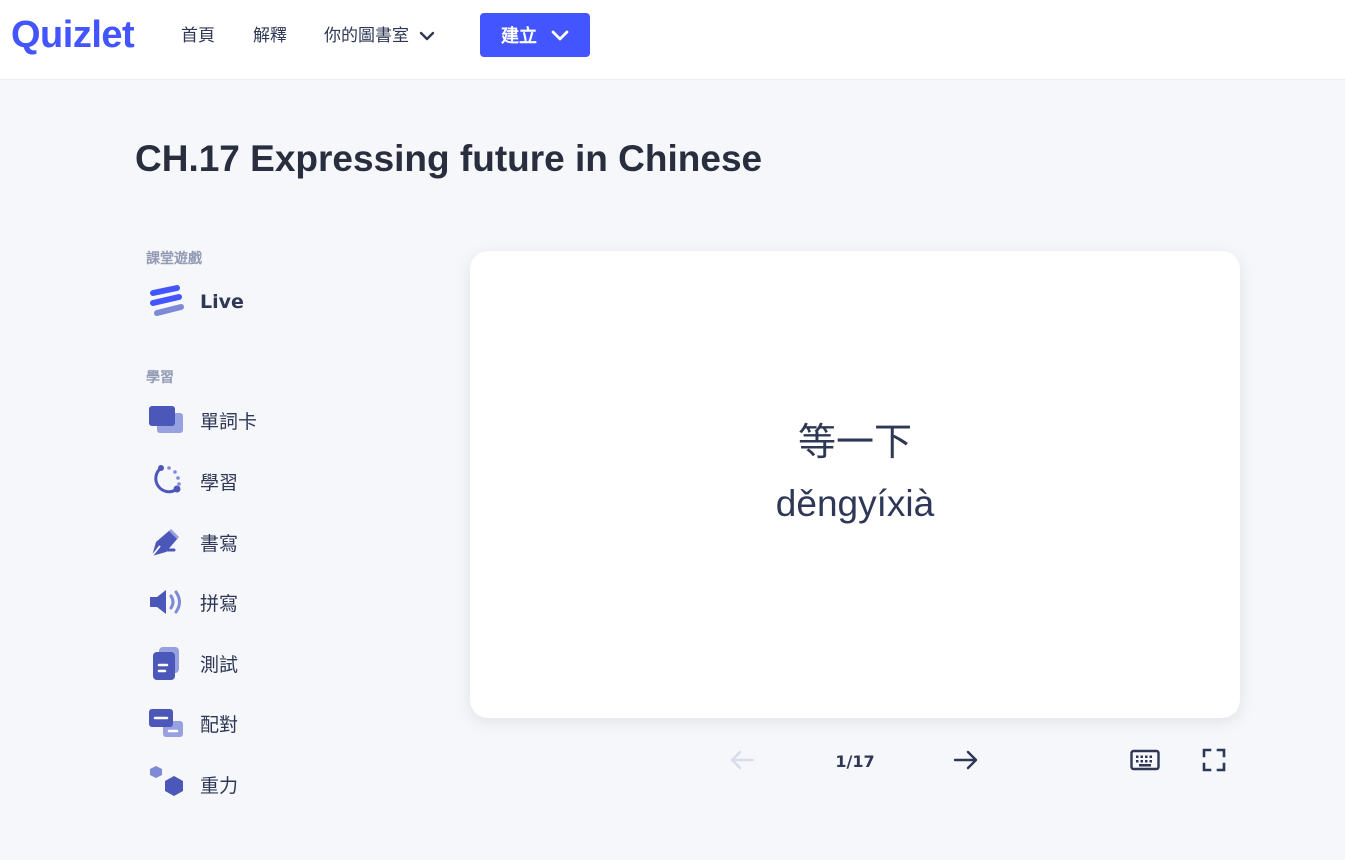 This screenshot has width=1345, height=860. Describe the element at coordinates (256, 784) in the screenshot. I see `sidebar-item-gravity: 重力` at that location.